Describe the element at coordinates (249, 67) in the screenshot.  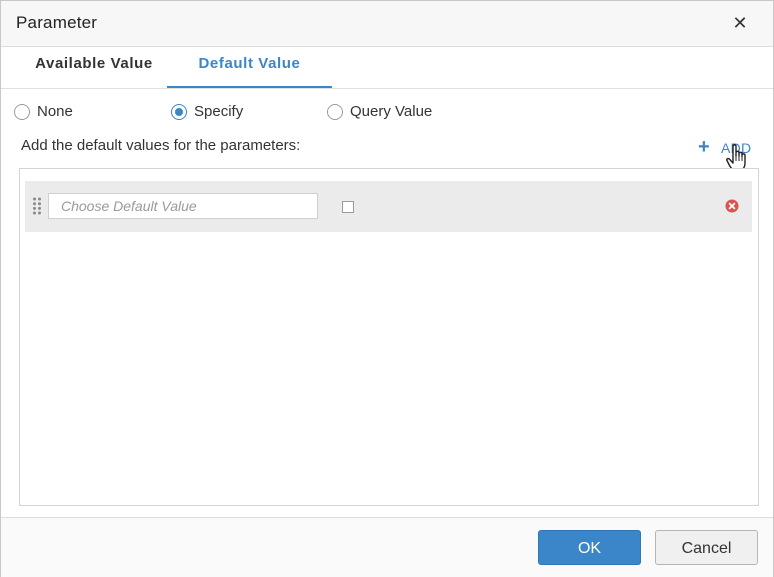
I see `tab-default-value: Default Value` at that location.